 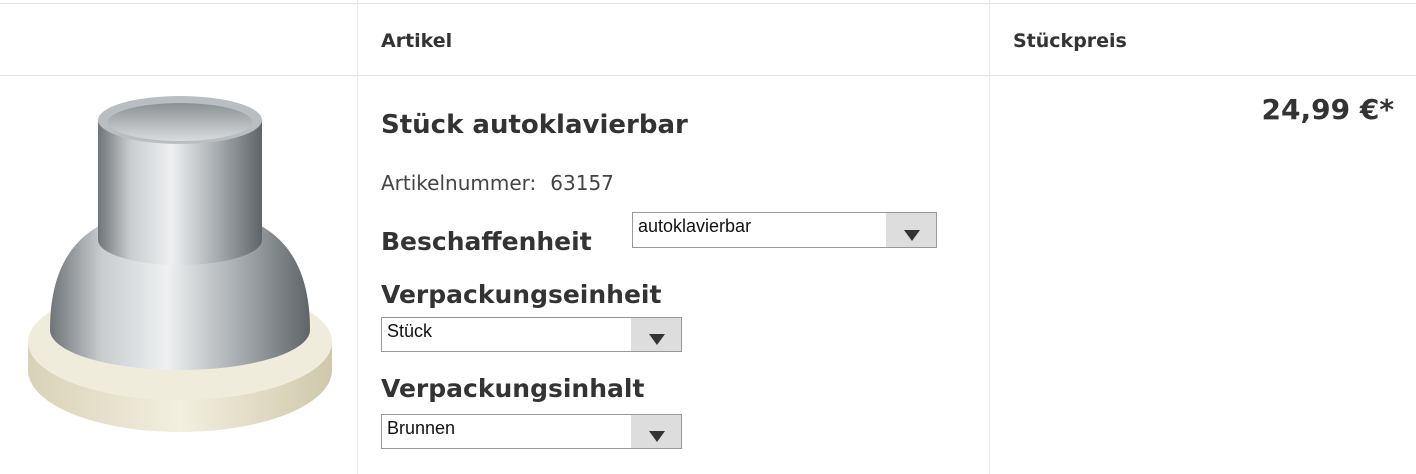 What do you see at coordinates (784, 230) in the screenshot?
I see `beschaffenheit-select: autoklavierbar` at bounding box center [784, 230].